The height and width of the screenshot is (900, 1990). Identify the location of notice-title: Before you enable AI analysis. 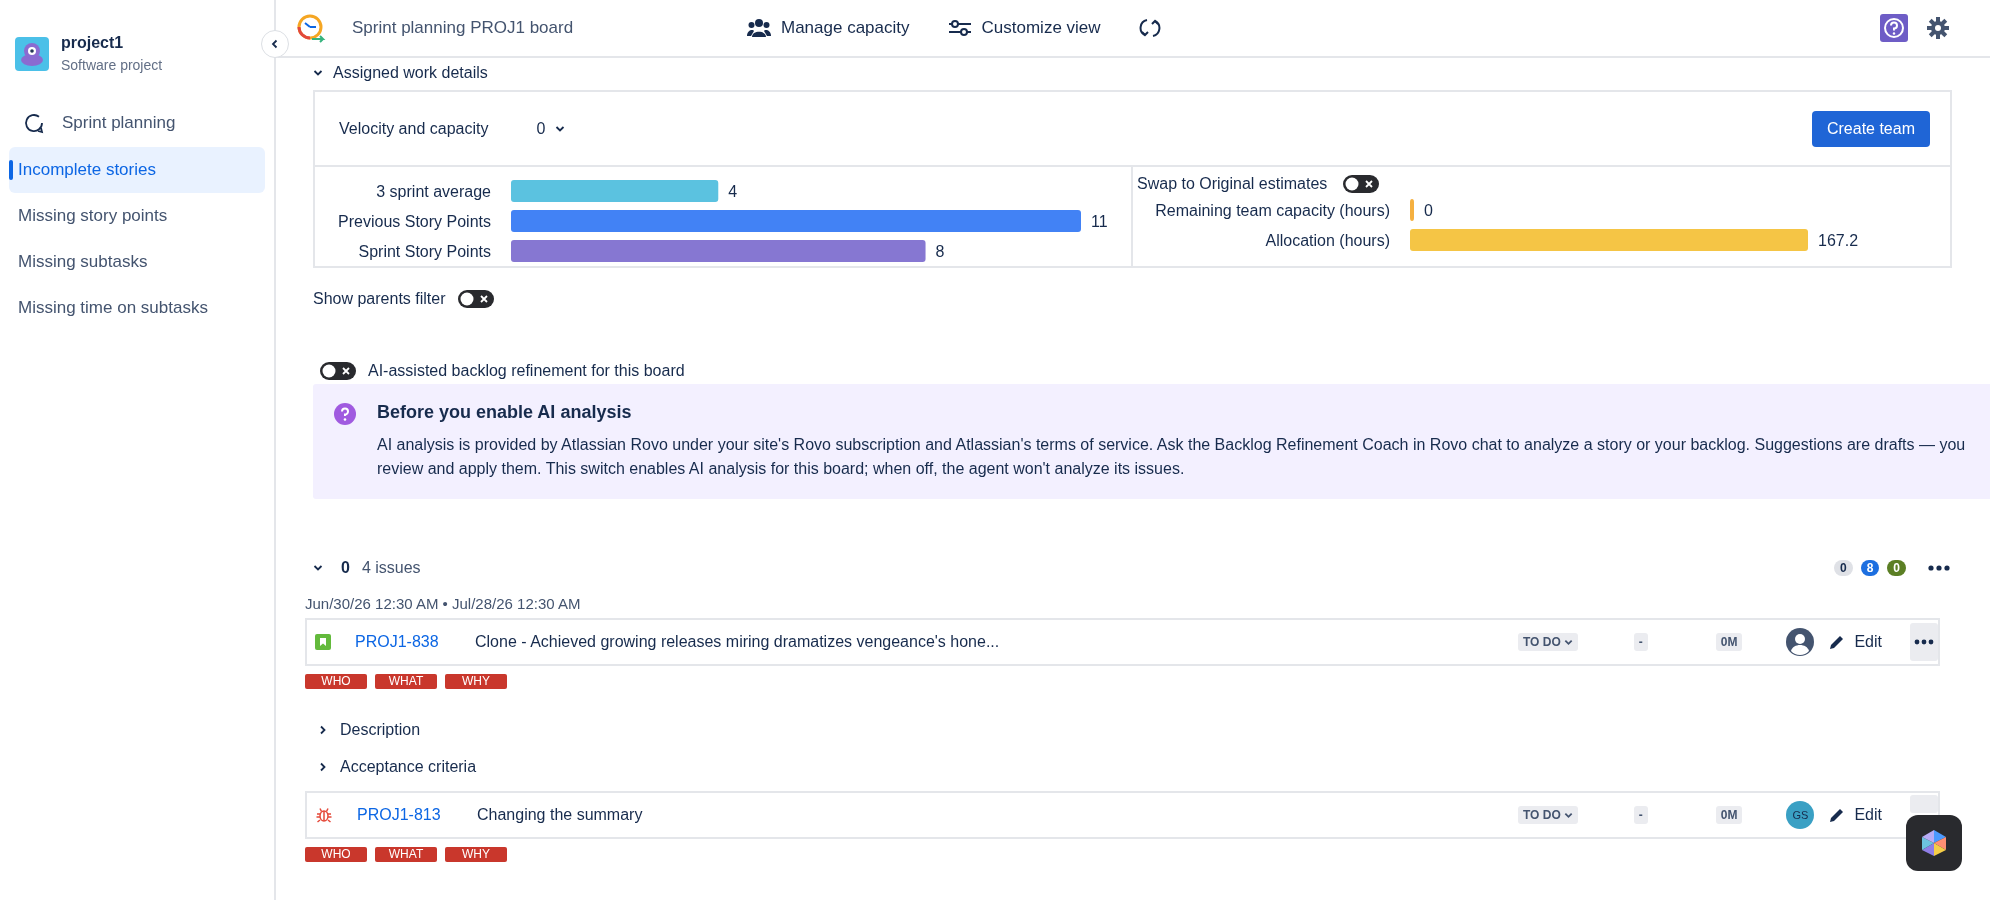
(505, 412).